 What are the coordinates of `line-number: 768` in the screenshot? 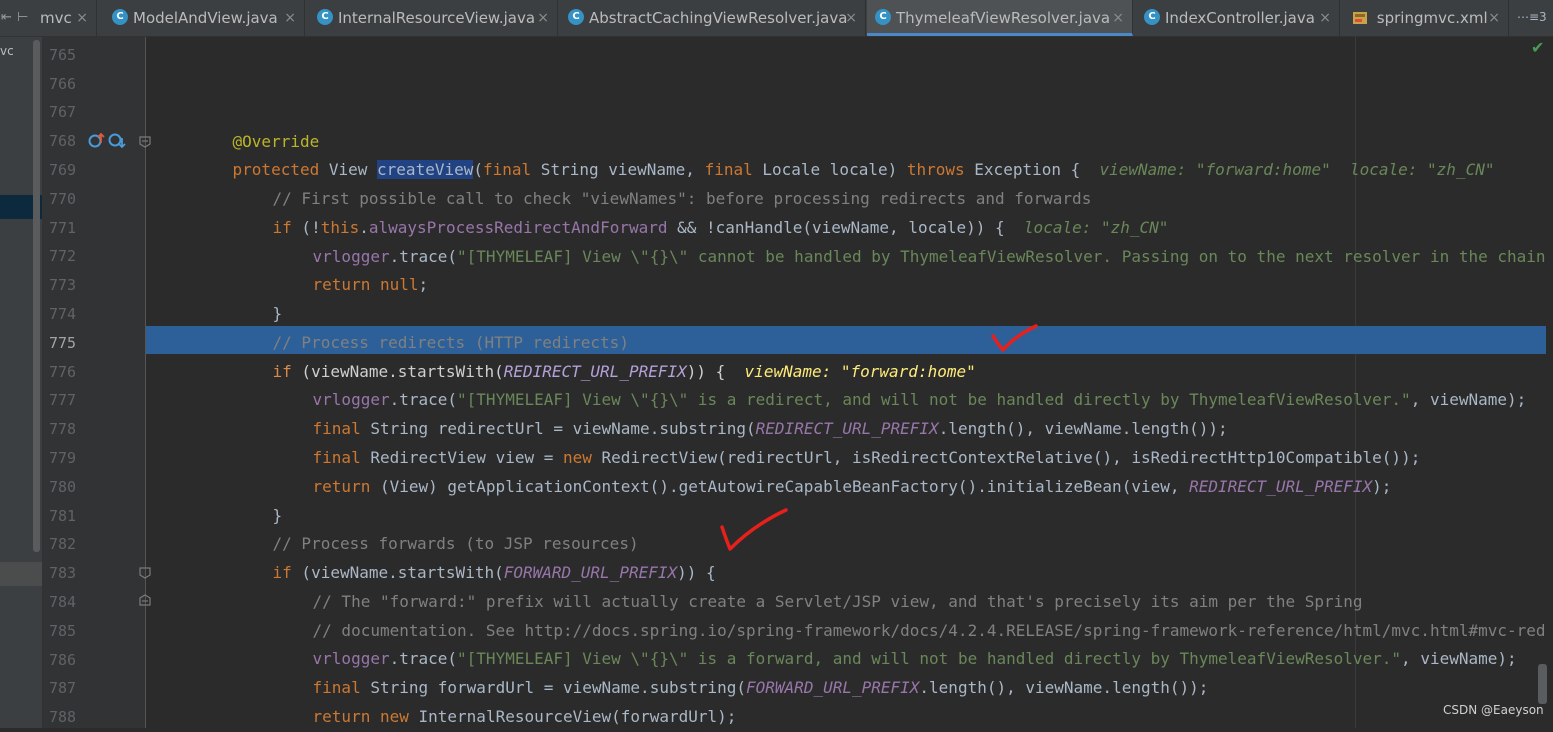 It's located at (63, 141).